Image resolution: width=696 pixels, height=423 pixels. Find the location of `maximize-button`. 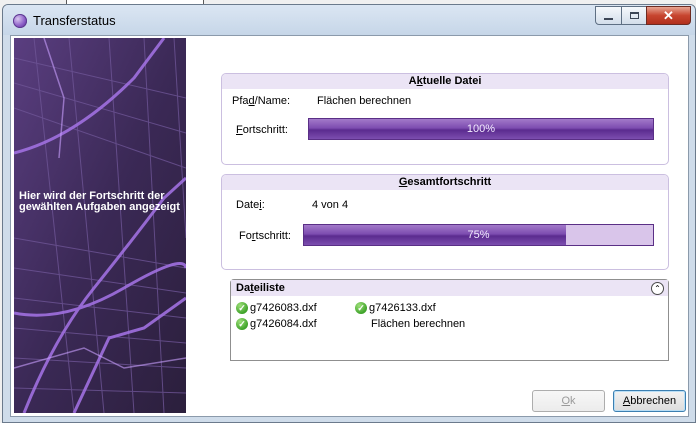

maximize-button is located at coordinates (634, 15).